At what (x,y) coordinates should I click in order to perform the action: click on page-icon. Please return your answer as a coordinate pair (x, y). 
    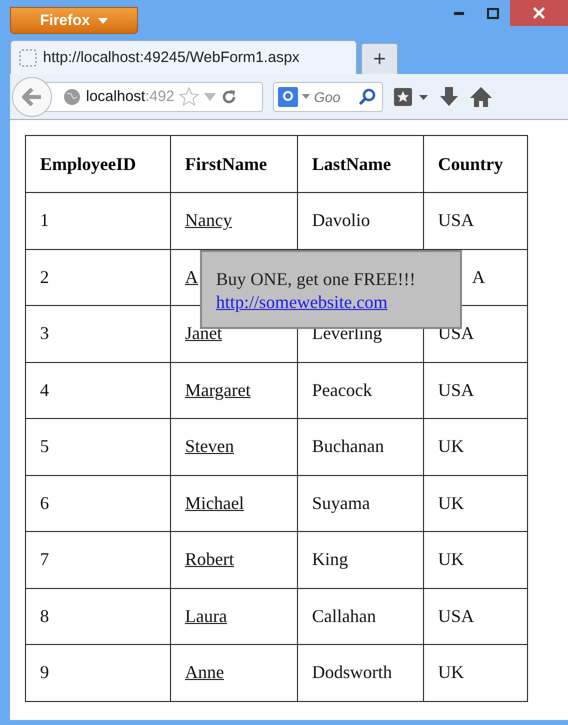
    Looking at the image, I should click on (28, 57).